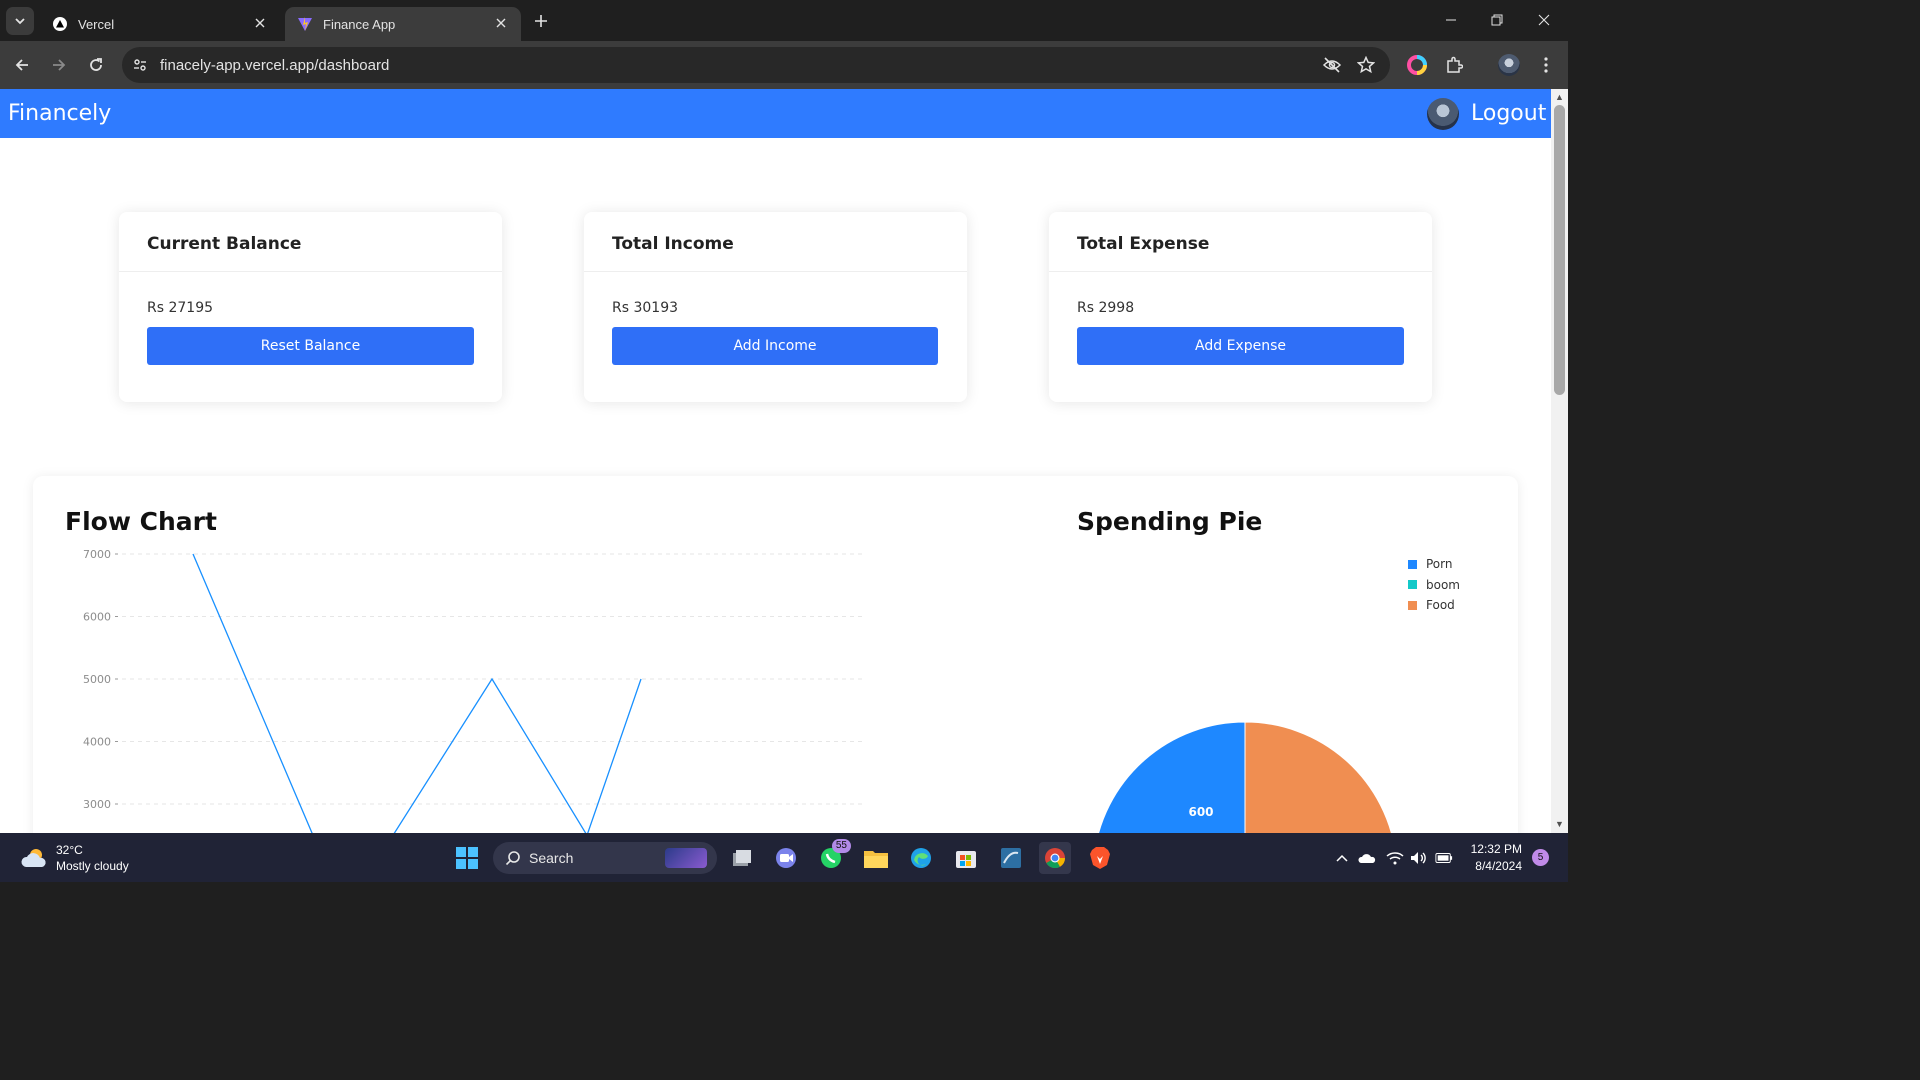 Image resolution: width=1920 pixels, height=1080 pixels. I want to click on legend-swatch, so click(1412, 564).